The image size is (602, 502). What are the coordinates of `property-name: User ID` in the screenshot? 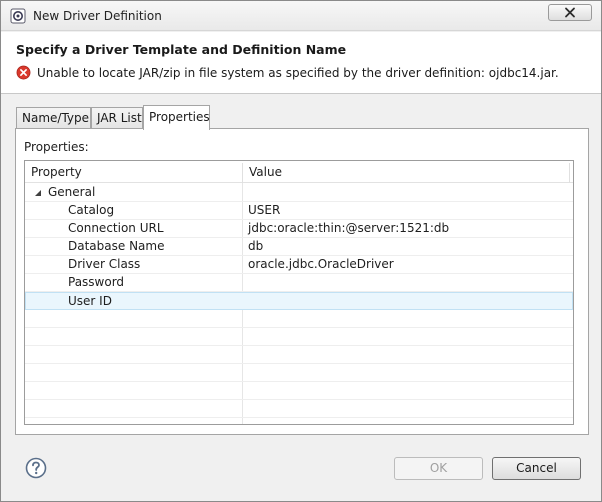 It's located at (90, 301).